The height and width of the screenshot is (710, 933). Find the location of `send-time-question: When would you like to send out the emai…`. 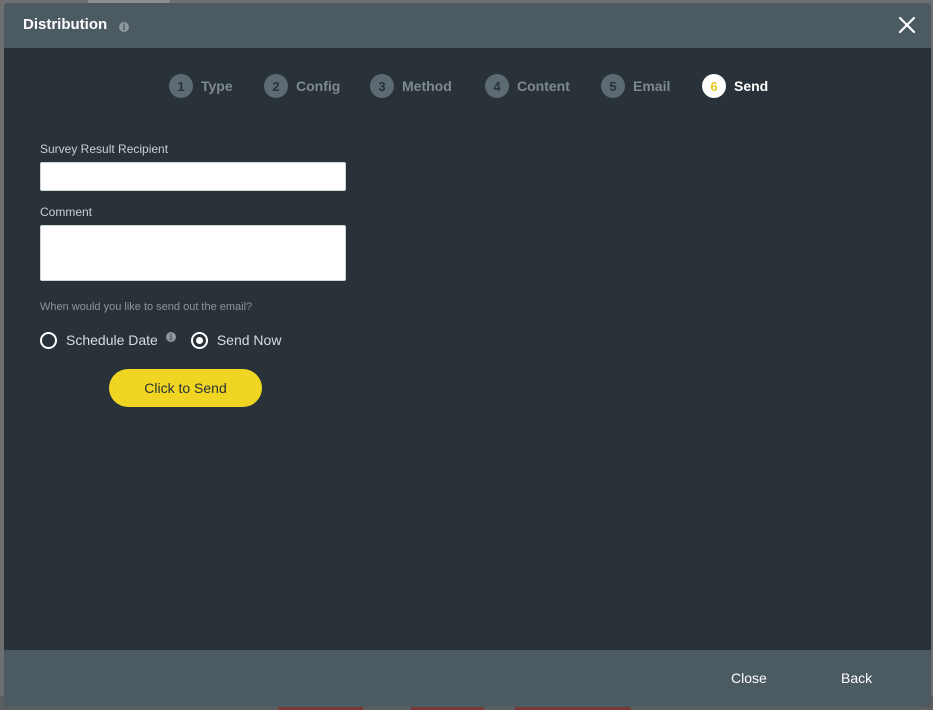

send-time-question: When would you like to send out the emai… is located at coordinates (146, 307).